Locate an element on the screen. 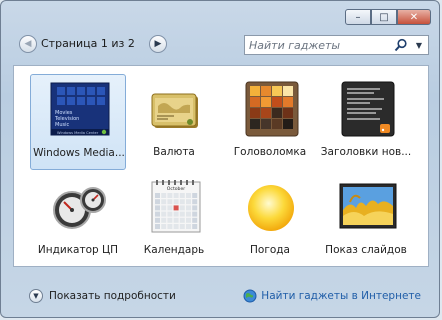  gadget-tile-calendar: October Календарь is located at coordinates (174, 220).